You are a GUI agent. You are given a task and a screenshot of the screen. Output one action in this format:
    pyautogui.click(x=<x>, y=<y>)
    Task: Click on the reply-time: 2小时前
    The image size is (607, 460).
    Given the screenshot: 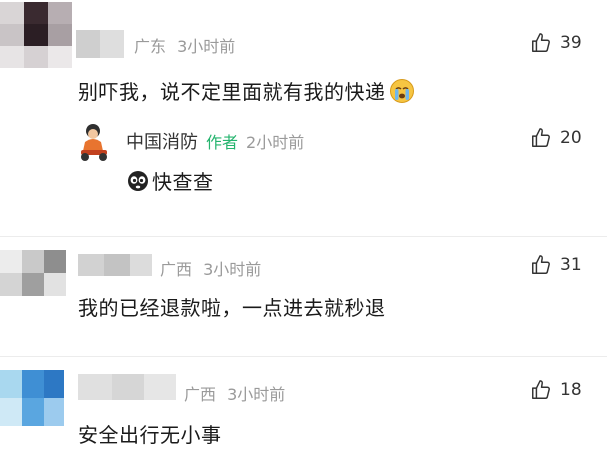 What is the action you would take?
    pyautogui.click(x=275, y=142)
    